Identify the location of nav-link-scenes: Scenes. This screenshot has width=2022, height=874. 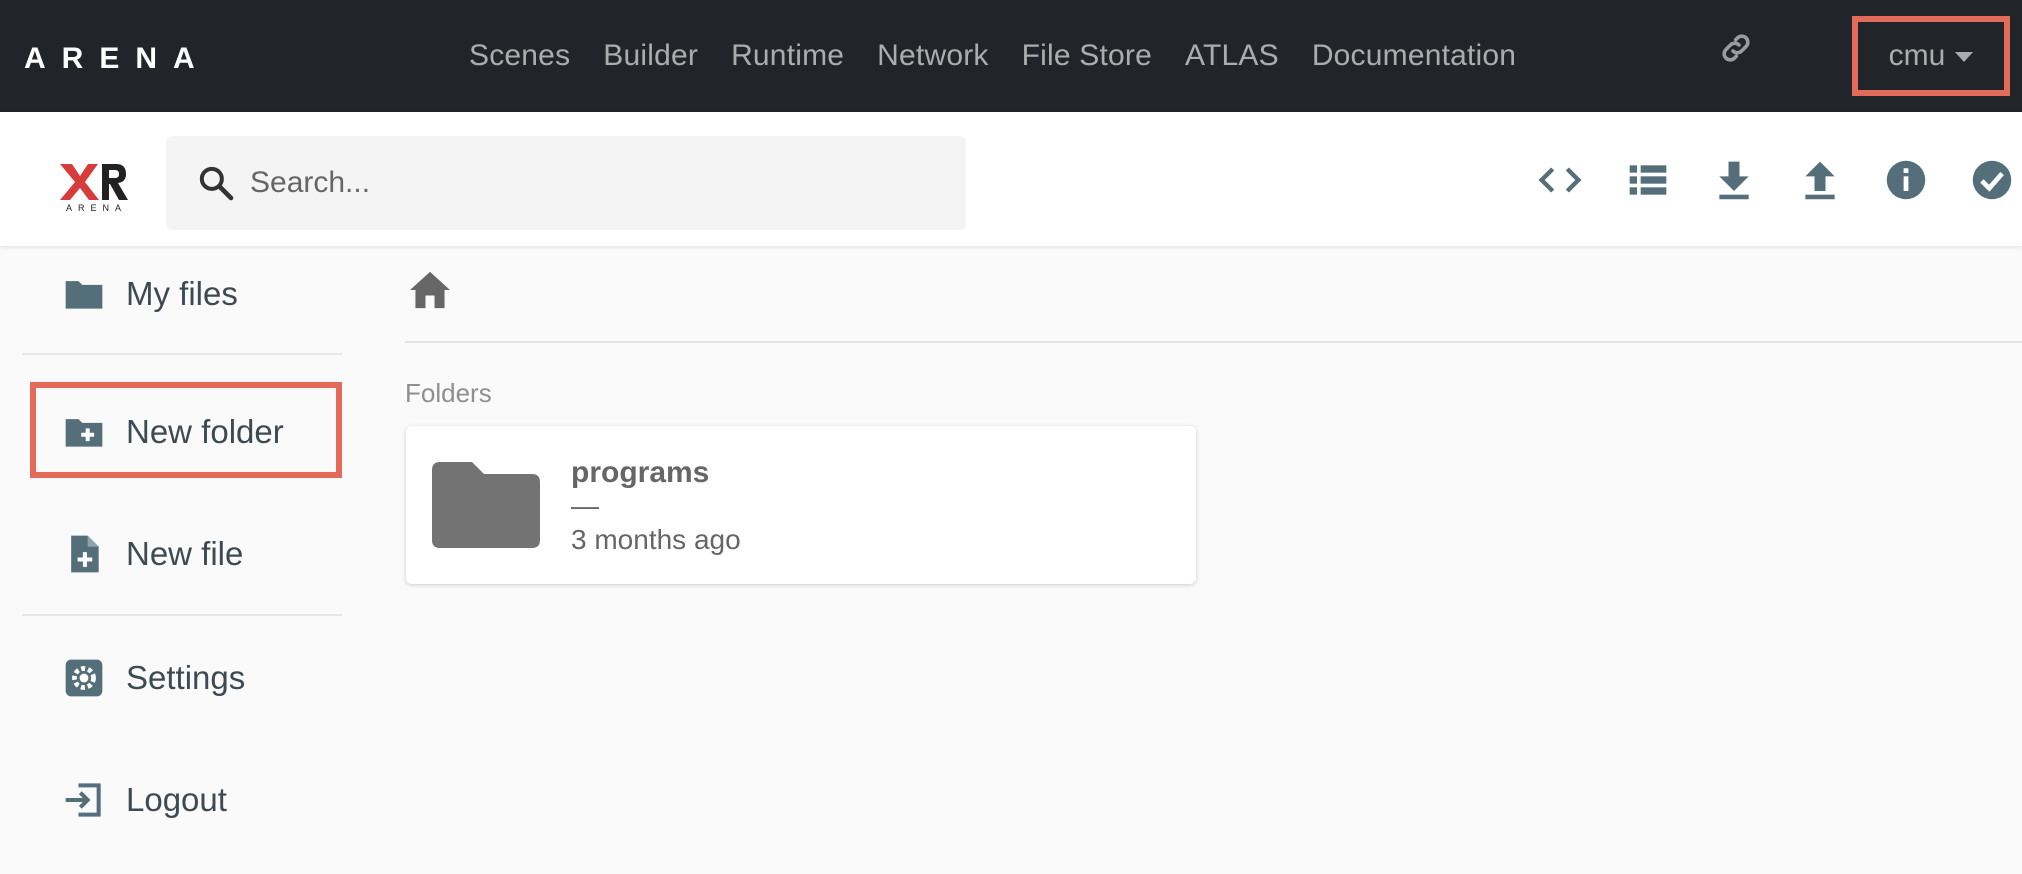
(519, 56).